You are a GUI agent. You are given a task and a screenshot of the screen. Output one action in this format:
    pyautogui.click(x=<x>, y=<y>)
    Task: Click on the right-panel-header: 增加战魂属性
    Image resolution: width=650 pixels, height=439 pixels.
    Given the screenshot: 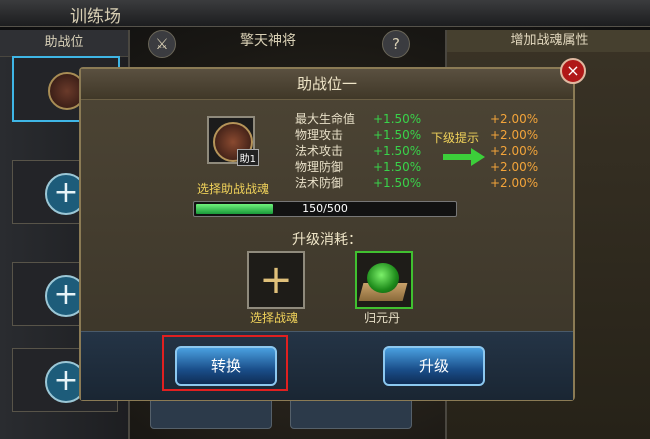 What is the action you would take?
    pyautogui.click(x=548, y=41)
    